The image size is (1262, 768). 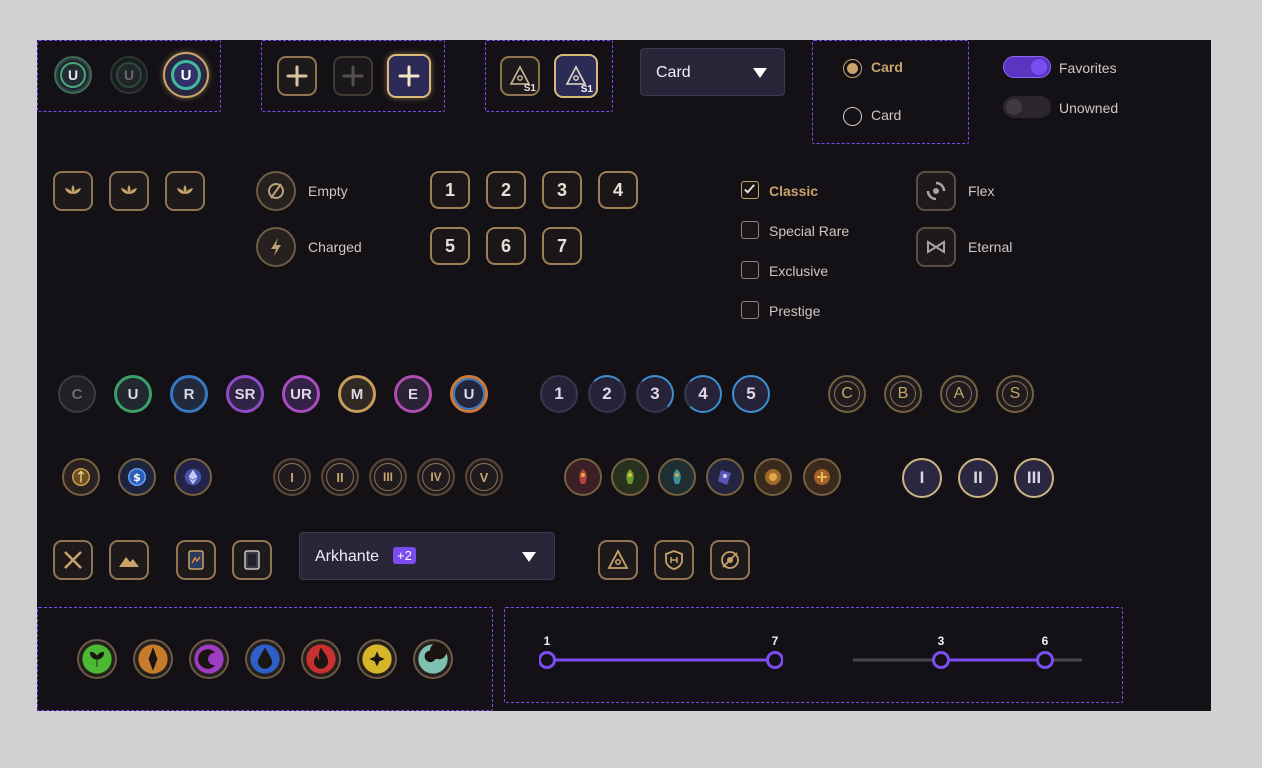 I want to click on flex-label: Flex, so click(x=981, y=191).